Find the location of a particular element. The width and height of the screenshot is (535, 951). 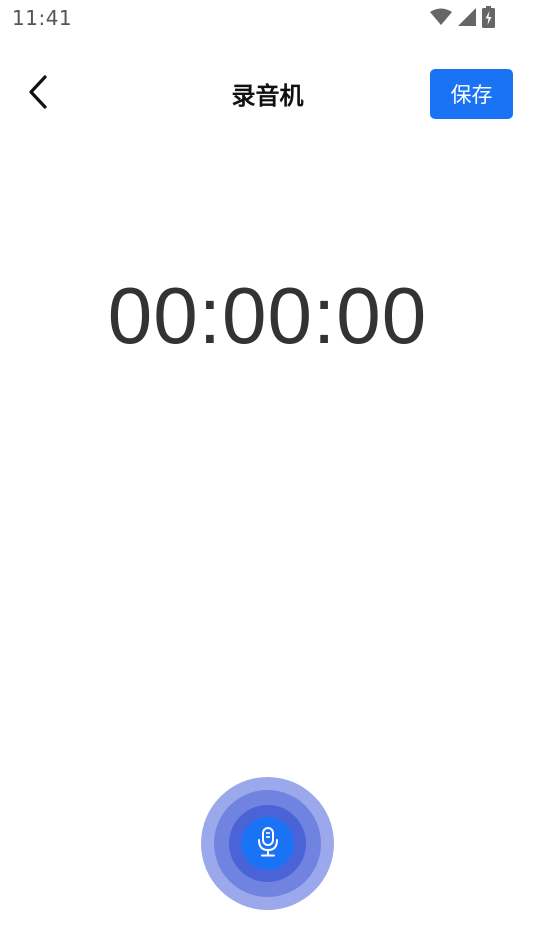

record-control is located at coordinates (267, 843).